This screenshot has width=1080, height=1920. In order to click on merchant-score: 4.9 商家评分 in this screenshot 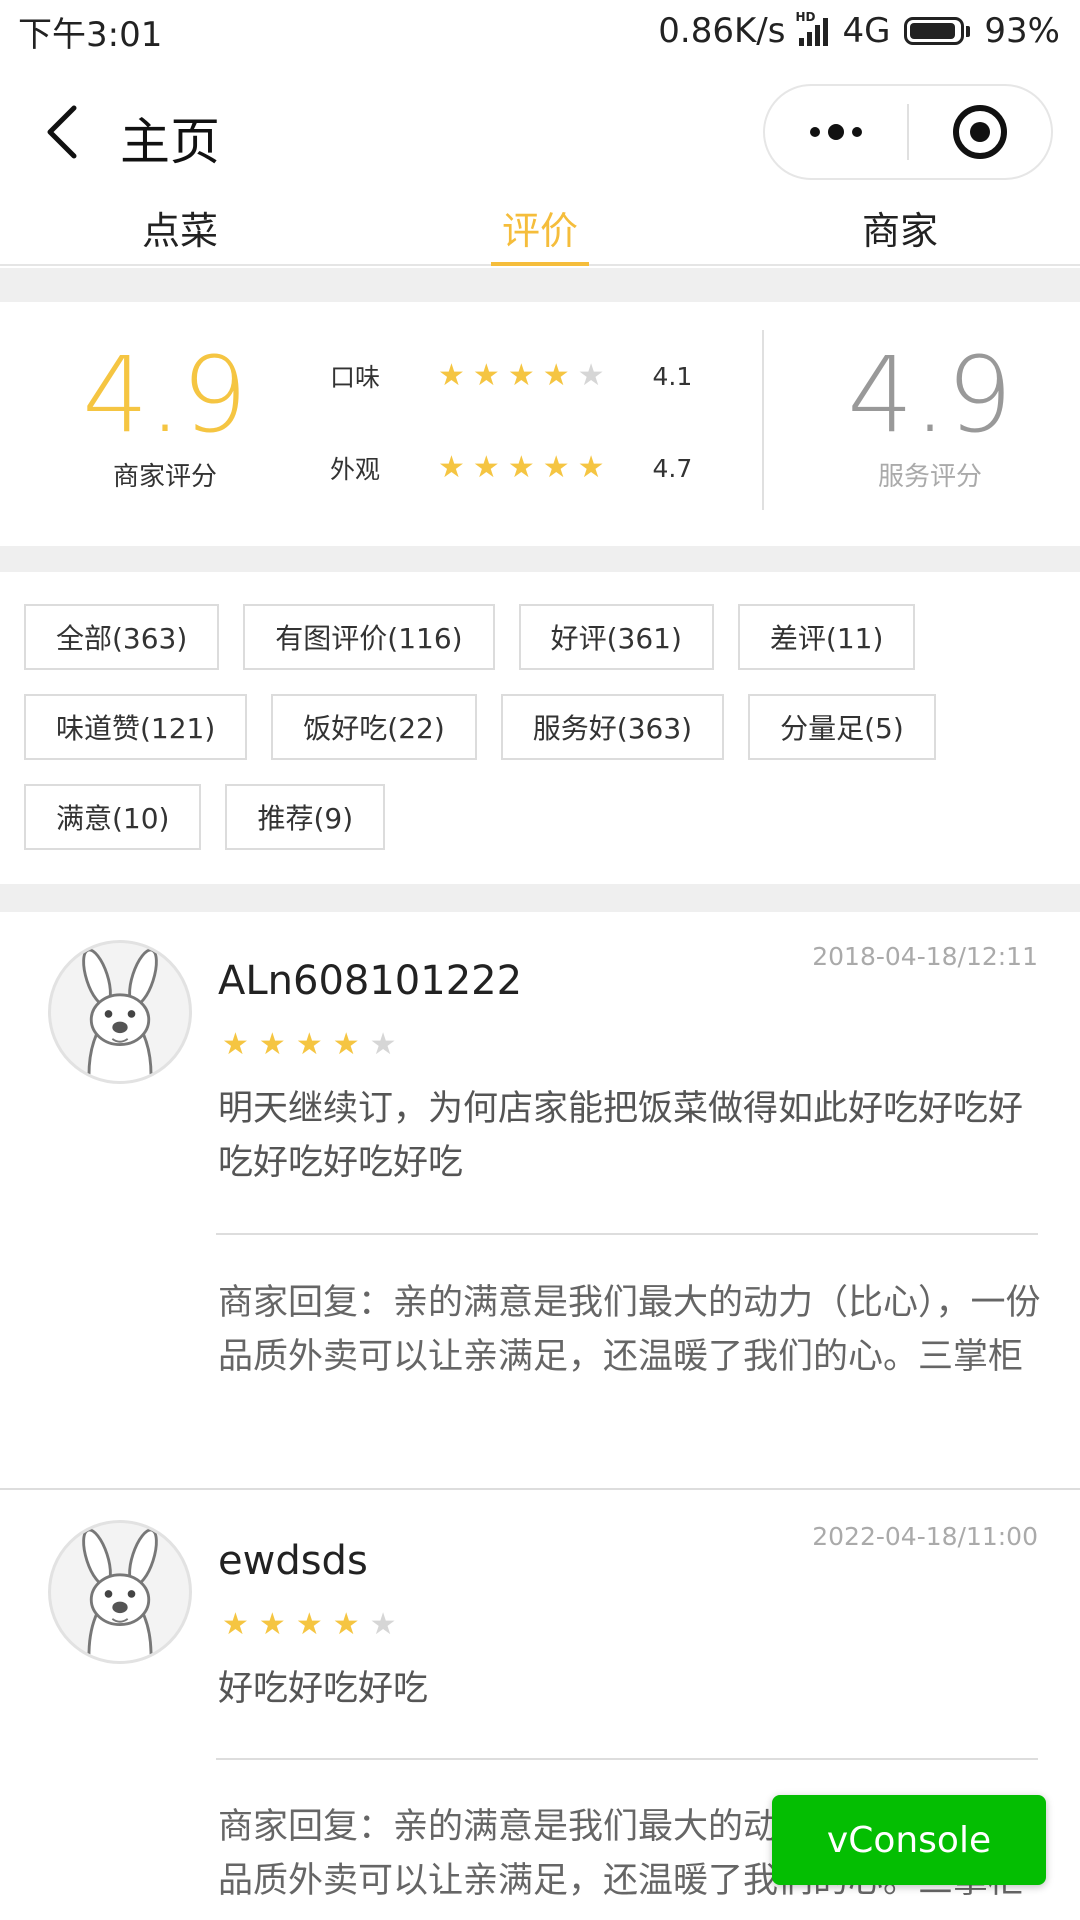, I will do `click(165, 416)`.